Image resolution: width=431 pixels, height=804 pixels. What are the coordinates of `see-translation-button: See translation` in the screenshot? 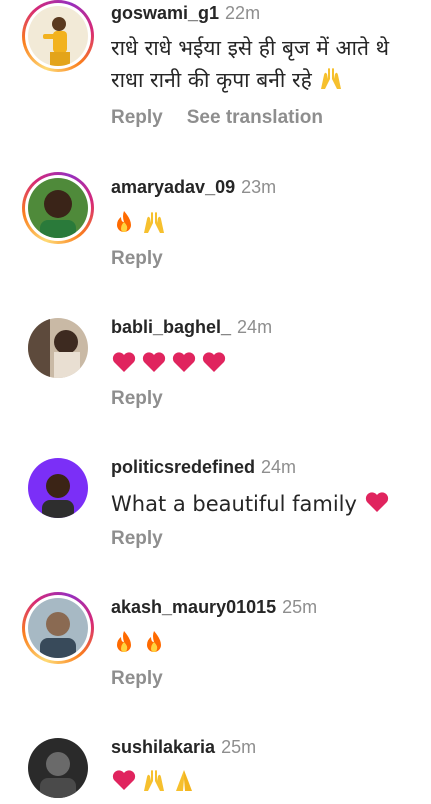 It's located at (255, 117).